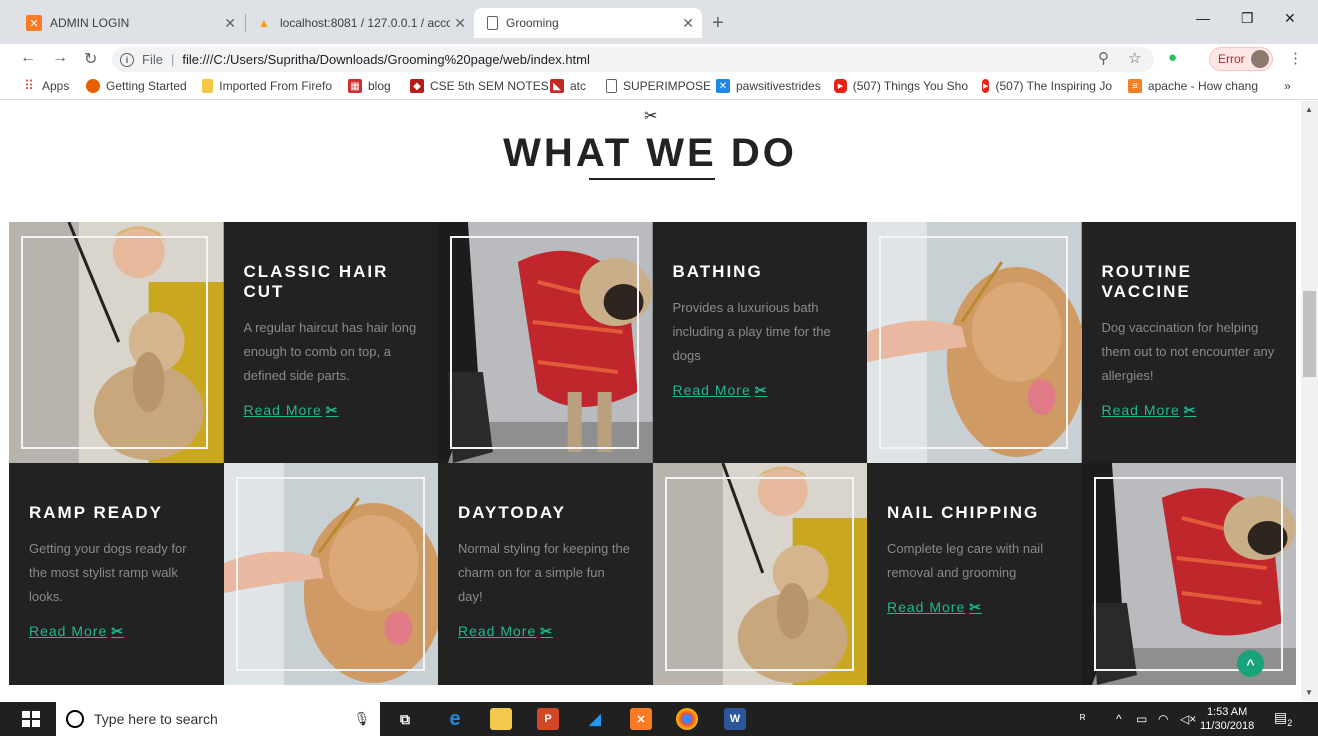 The image size is (1318, 736). I want to click on taskbar-clock: 1:53 AM 11/30/2018, so click(1227, 719).